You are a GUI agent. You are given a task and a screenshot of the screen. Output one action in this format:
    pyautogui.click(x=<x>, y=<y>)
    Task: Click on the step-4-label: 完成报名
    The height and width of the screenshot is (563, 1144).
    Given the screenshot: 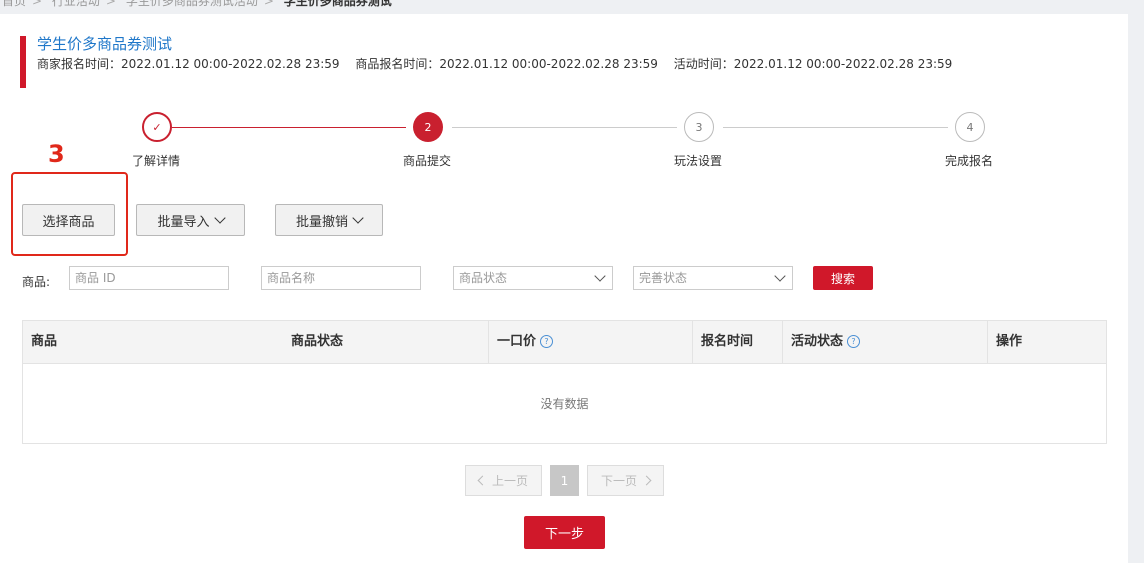 What is the action you would take?
    pyautogui.click(x=969, y=161)
    